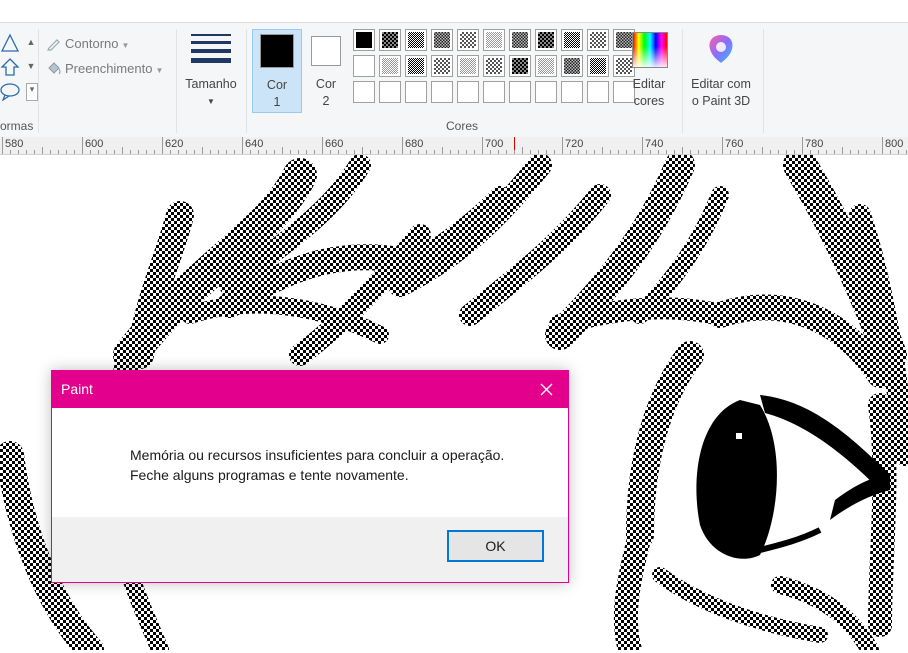 This screenshot has height=653, width=908. I want to click on color-spectrum-icon, so click(650, 50).